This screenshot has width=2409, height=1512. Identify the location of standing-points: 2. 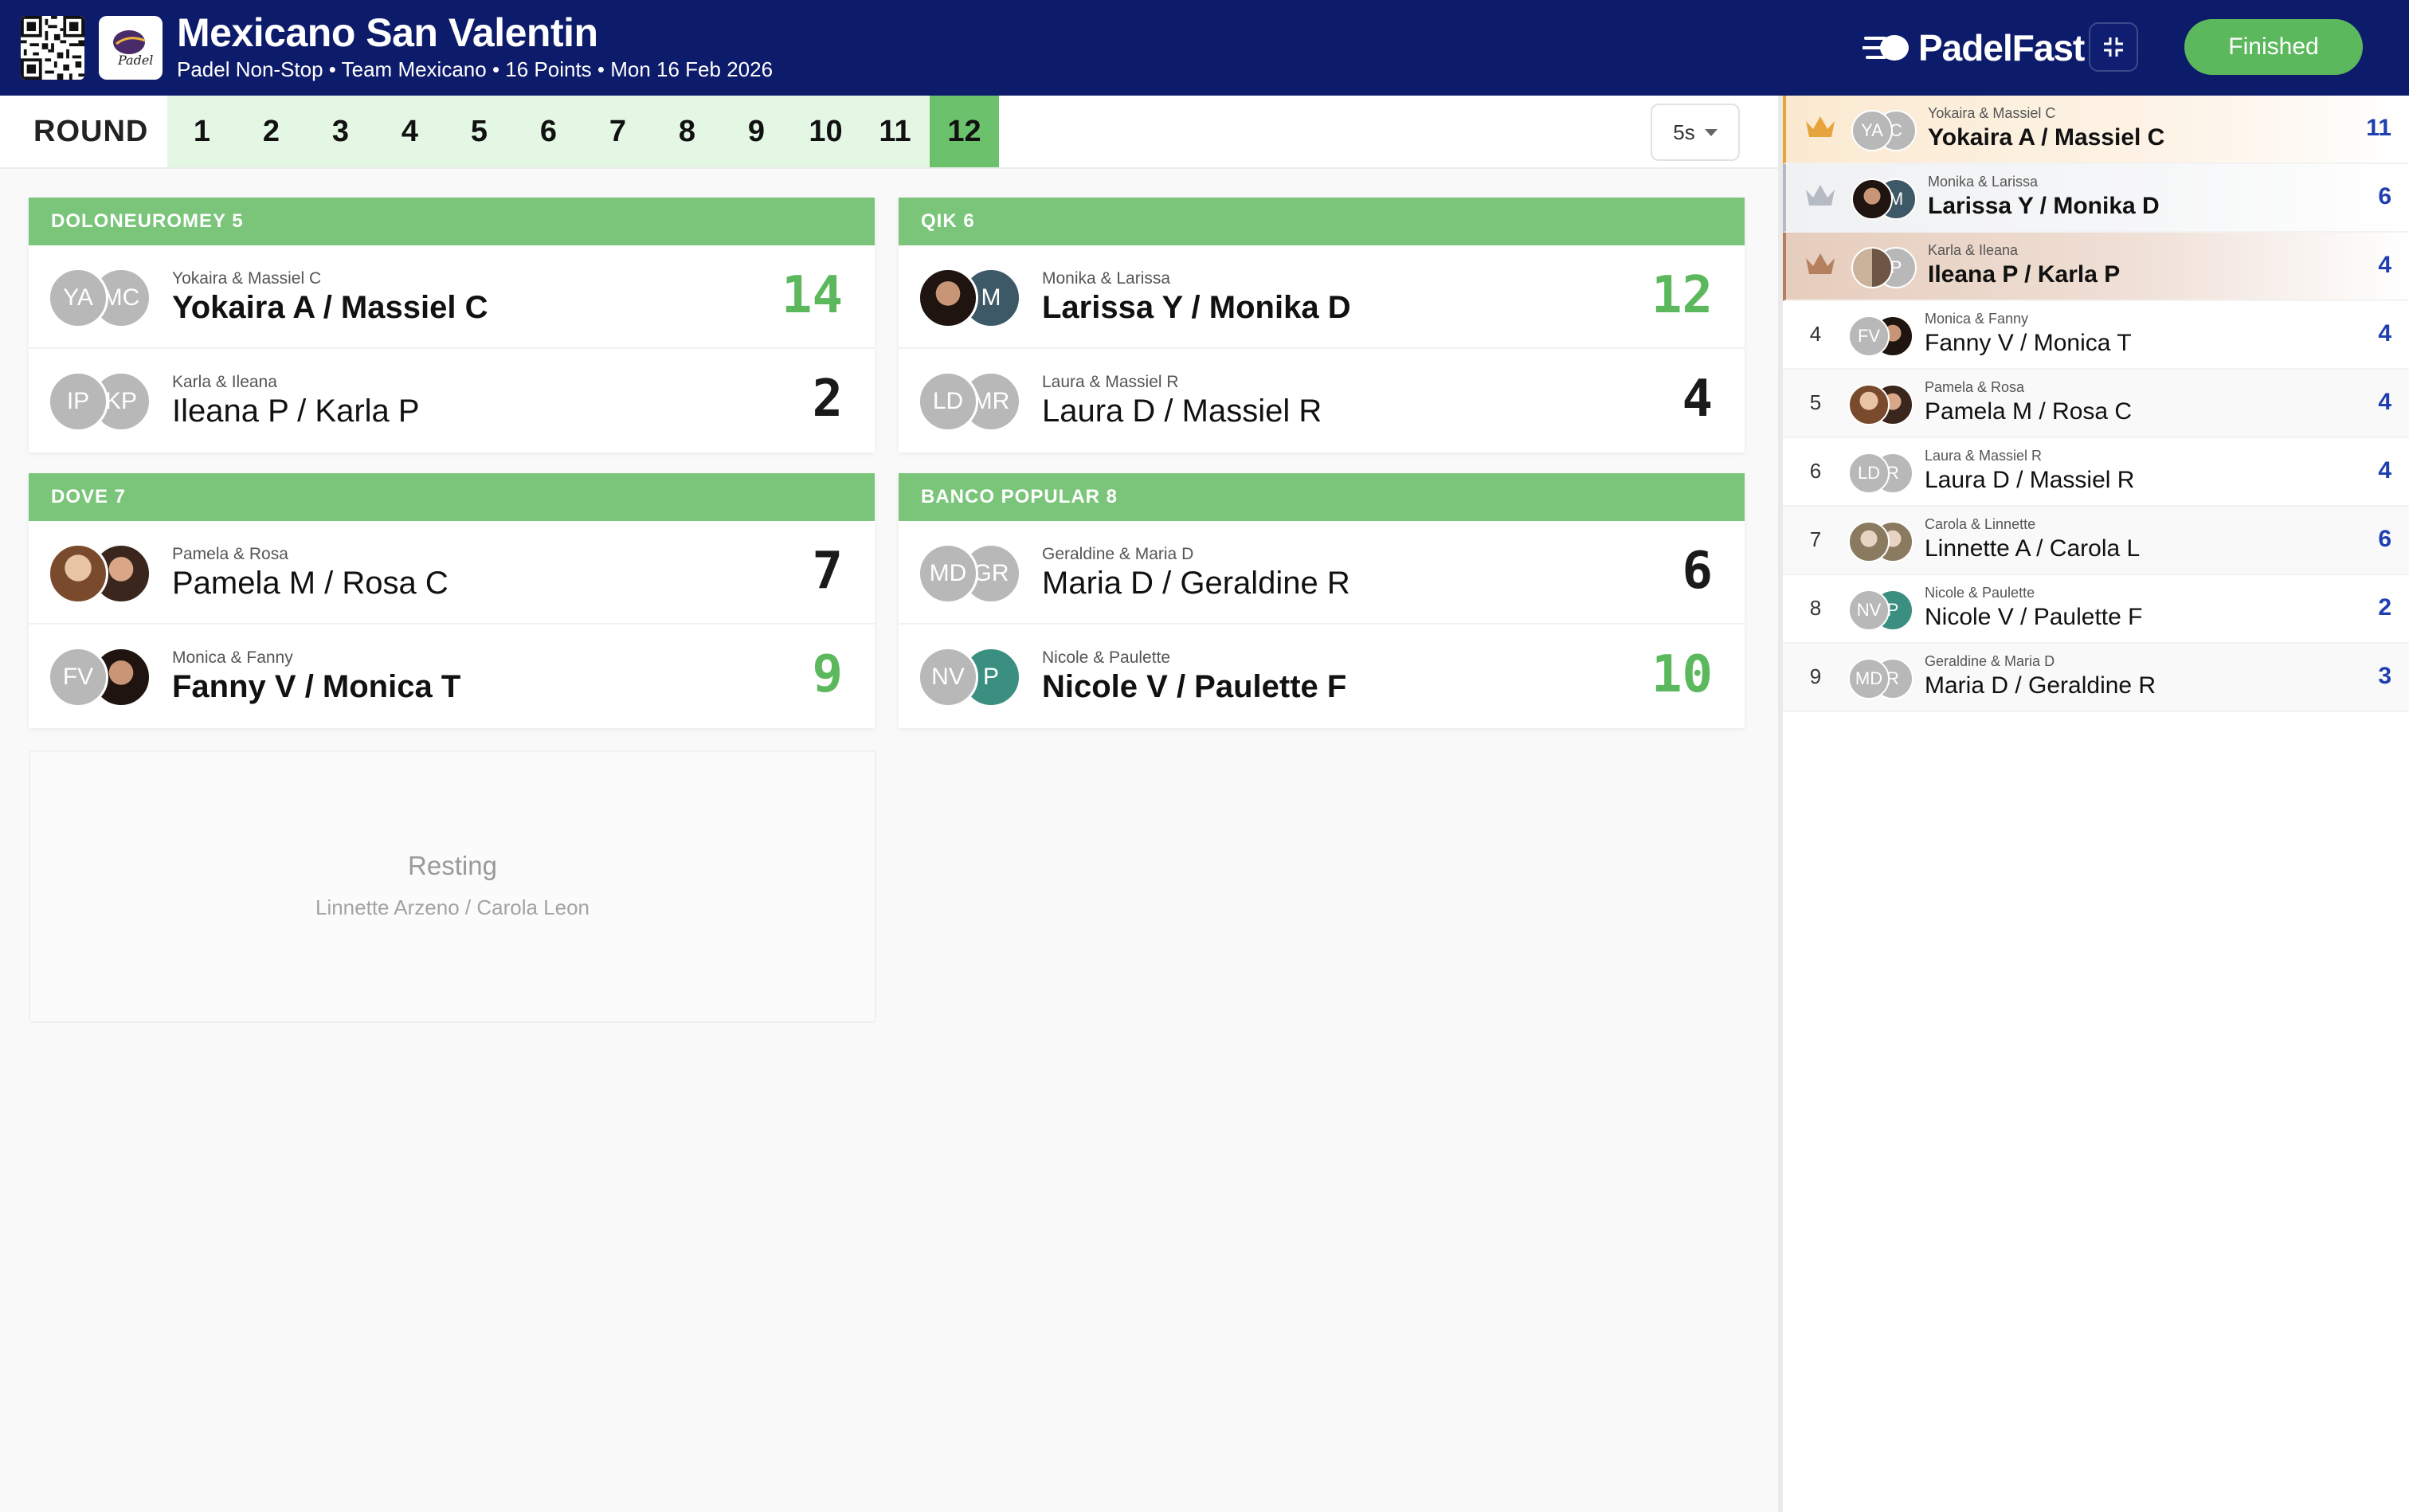
(2384, 608).